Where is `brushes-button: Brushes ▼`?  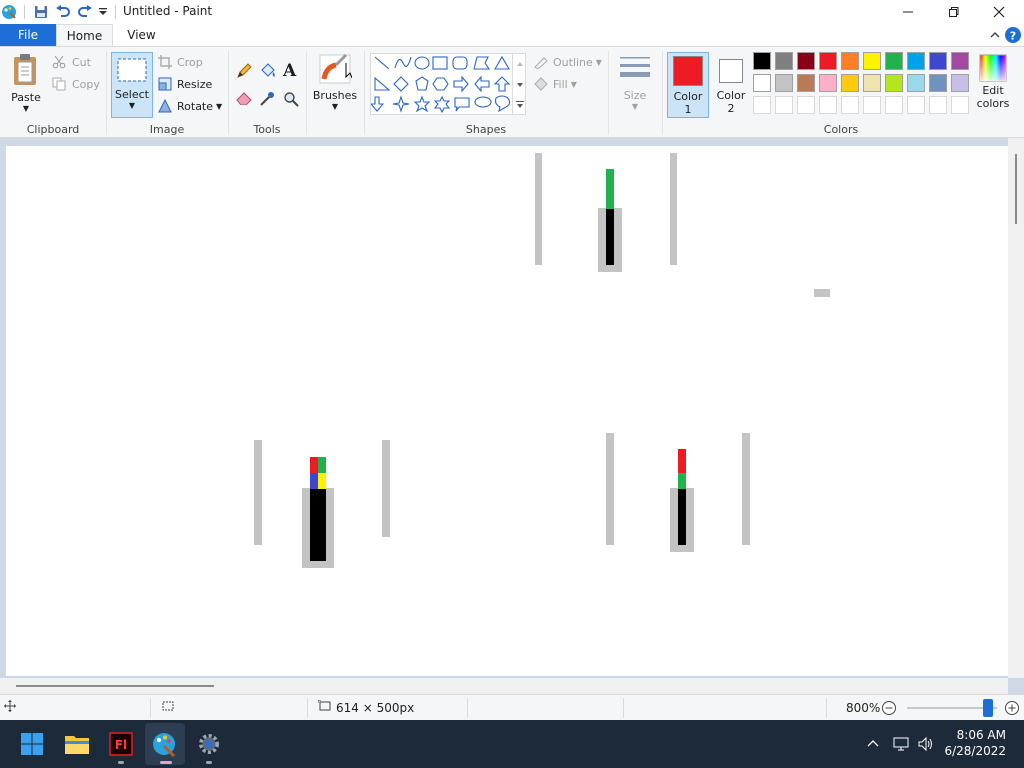 brushes-button: Brushes ▼ is located at coordinates (335, 86).